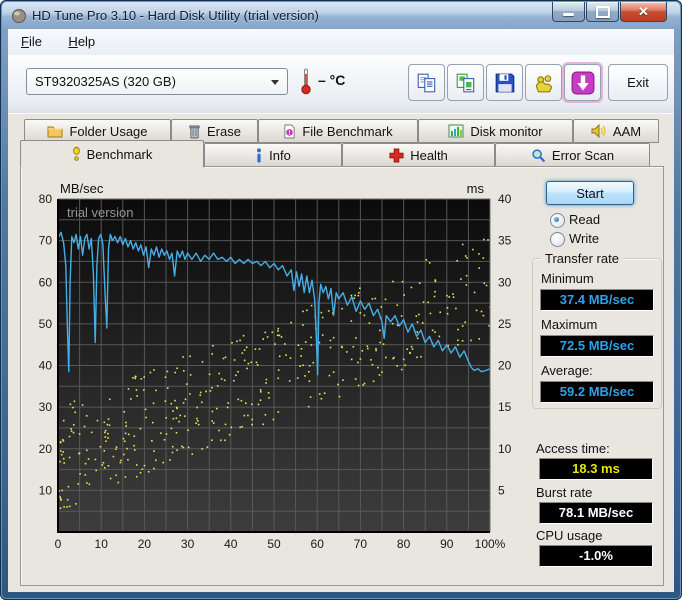 The height and width of the screenshot is (600, 682). I want to click on tab-label: Info, so click(280, 155).